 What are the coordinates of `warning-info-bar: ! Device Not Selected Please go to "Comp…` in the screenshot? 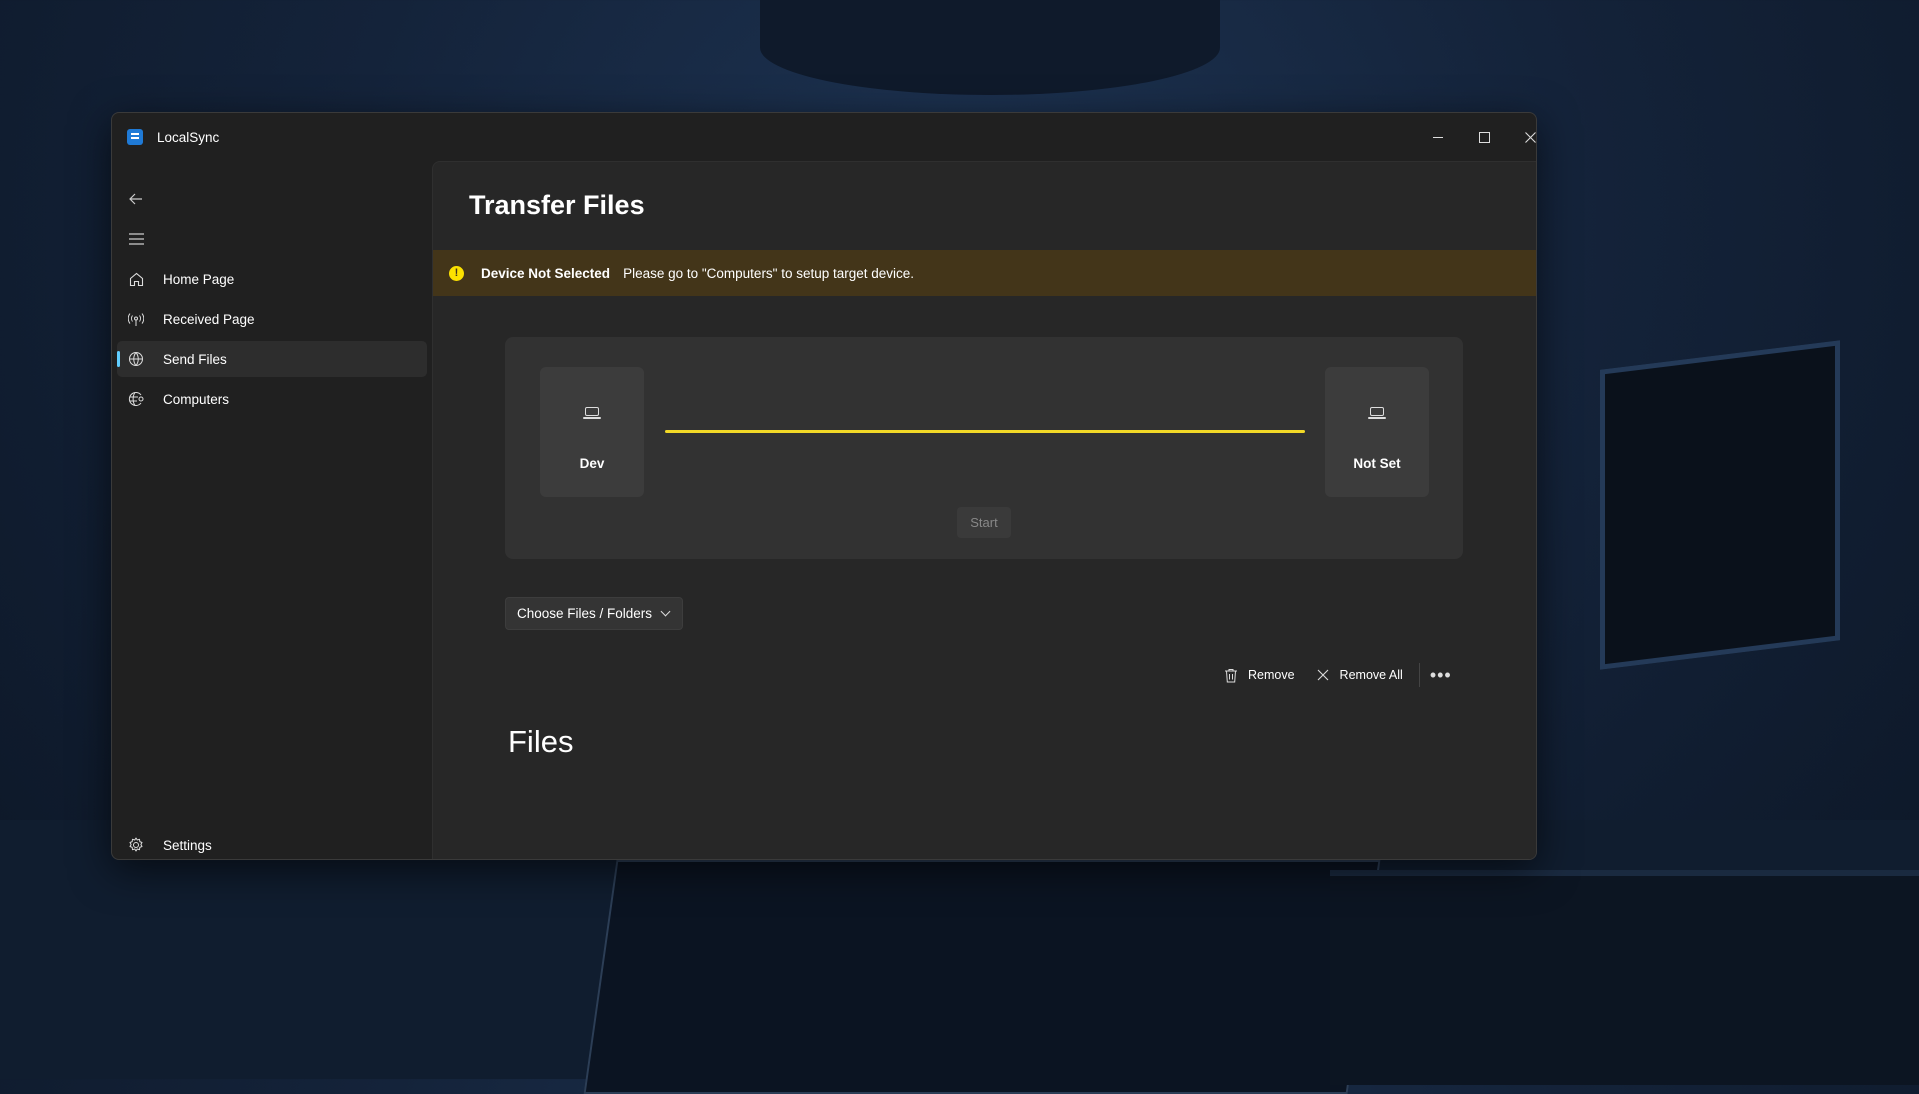 It's located at (984, 273).